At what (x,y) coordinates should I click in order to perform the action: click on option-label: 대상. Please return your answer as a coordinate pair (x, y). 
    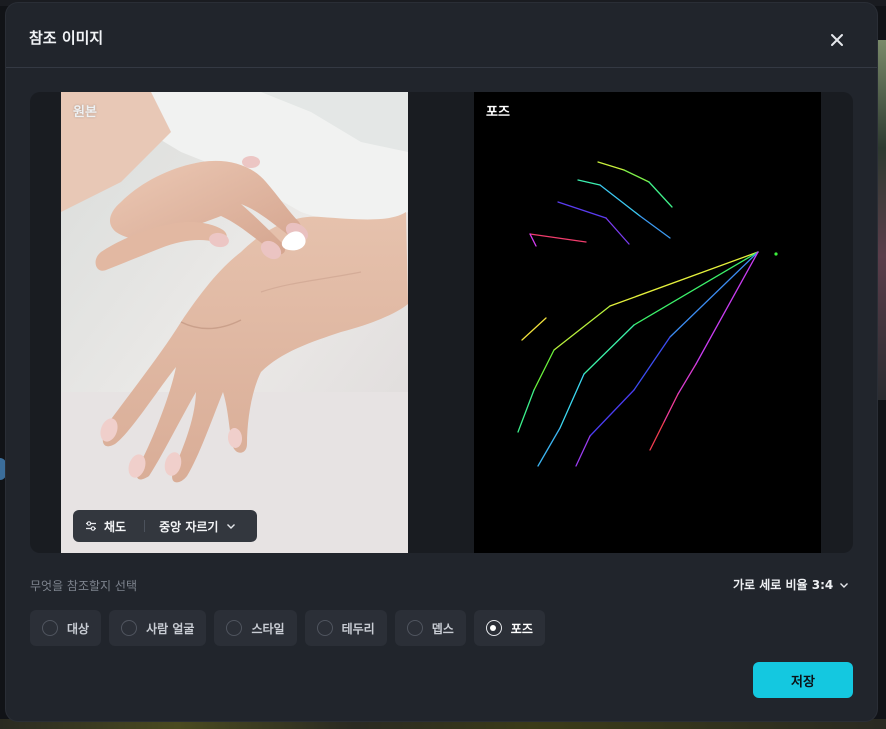
    Looking at the image, I should click on (78, 628).